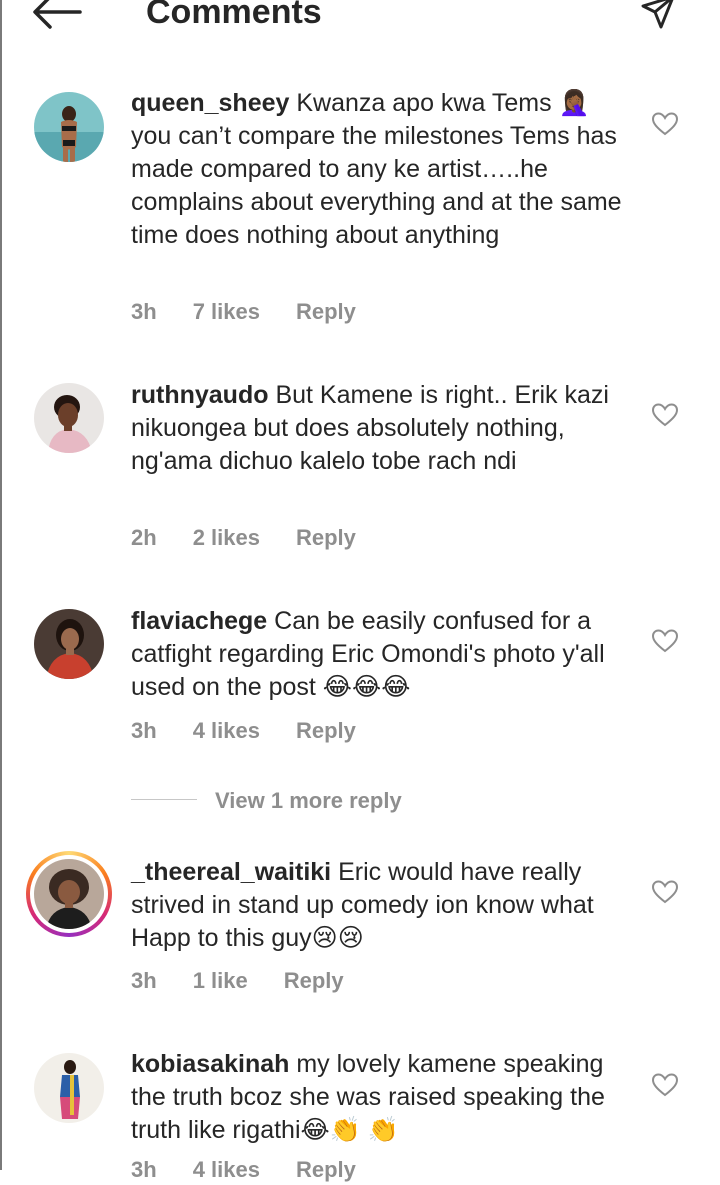  Describe the element at coordinates (360, 15) in the screenshot. I see `comments-header: Comments` at that location.